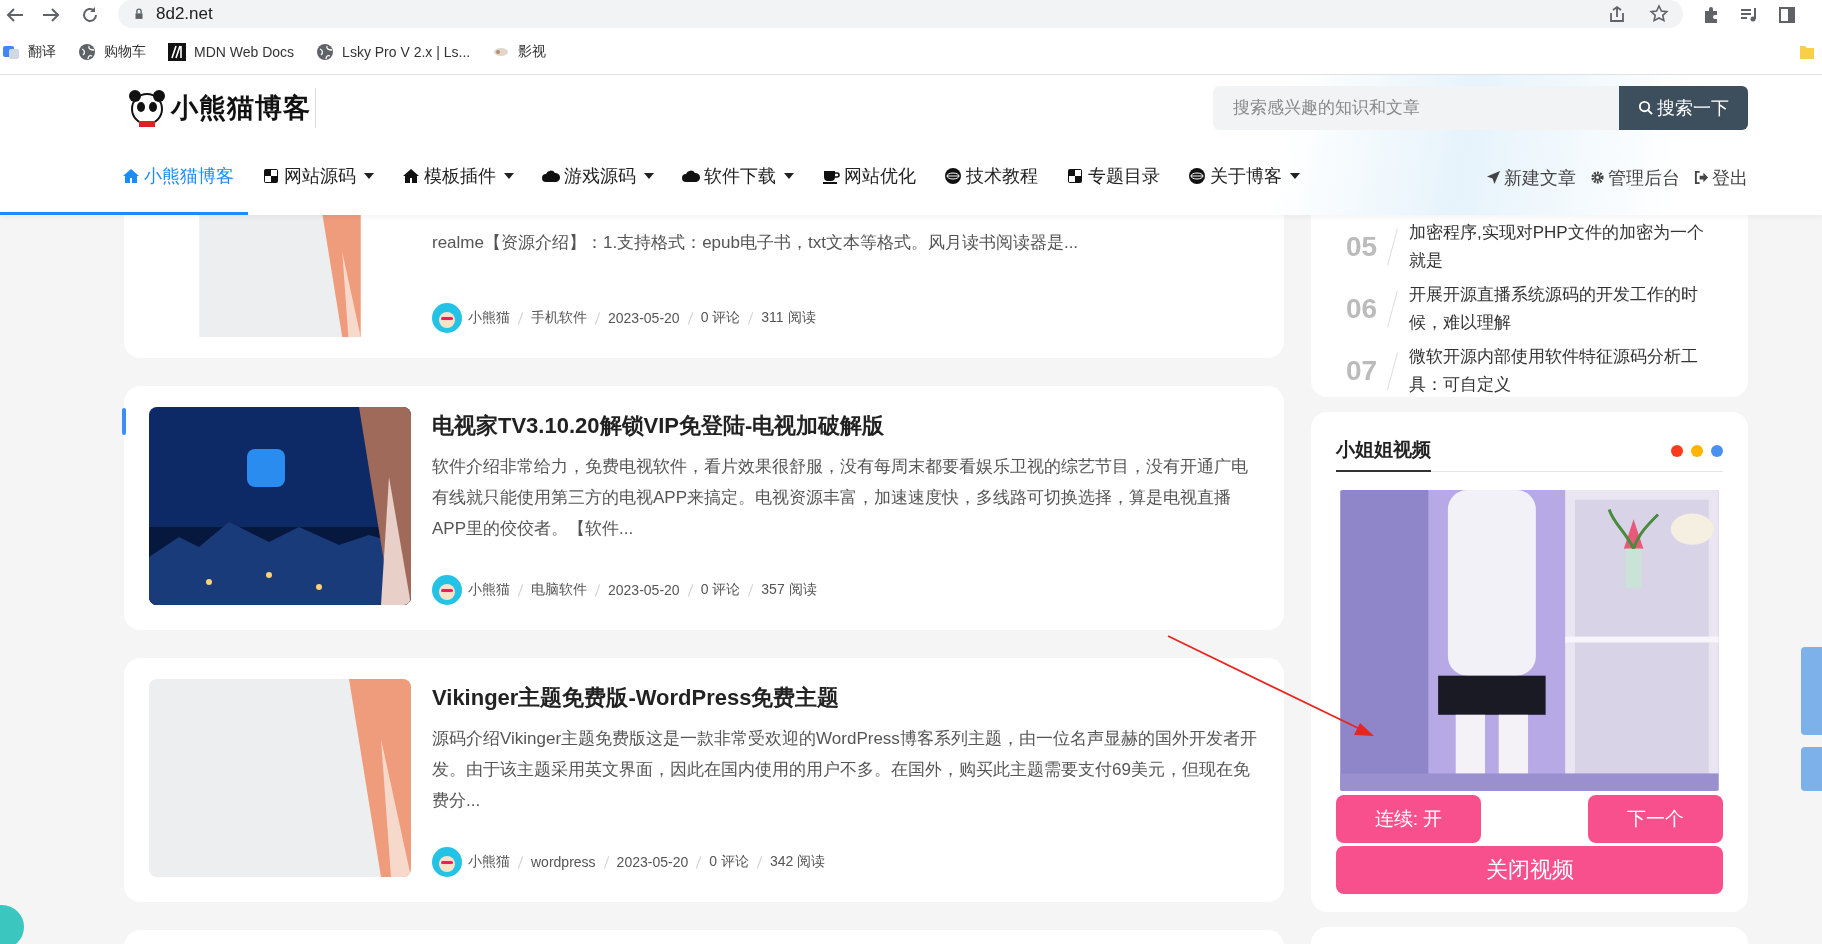 The height and width of the screenshot is (944, 1822). What do you see at coordinates (1362, 309) in the screenshot?
I see `rank-number: 06` at bounding box center [1362, 309].